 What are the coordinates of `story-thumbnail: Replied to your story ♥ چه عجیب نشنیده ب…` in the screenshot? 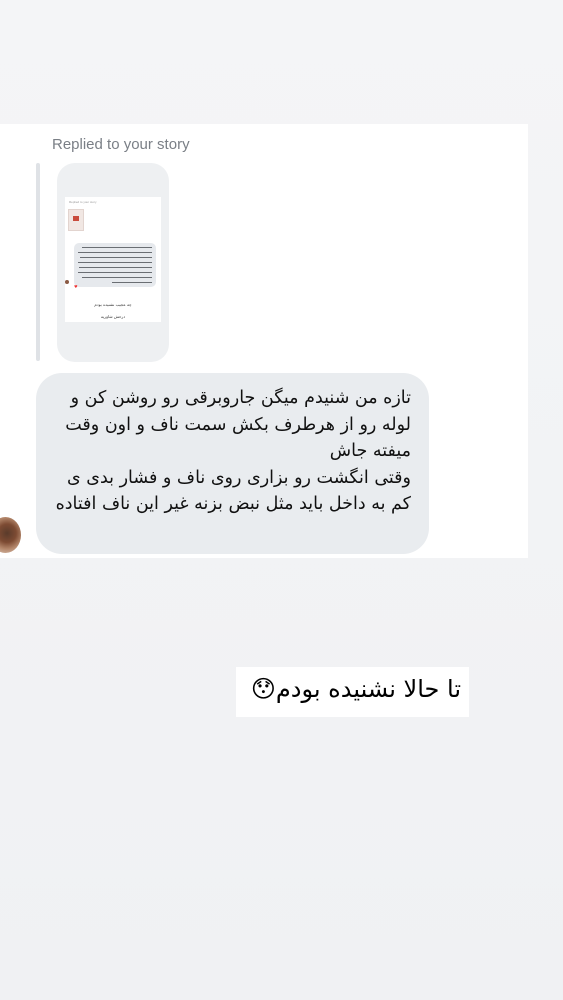 It's located at (113, 262).